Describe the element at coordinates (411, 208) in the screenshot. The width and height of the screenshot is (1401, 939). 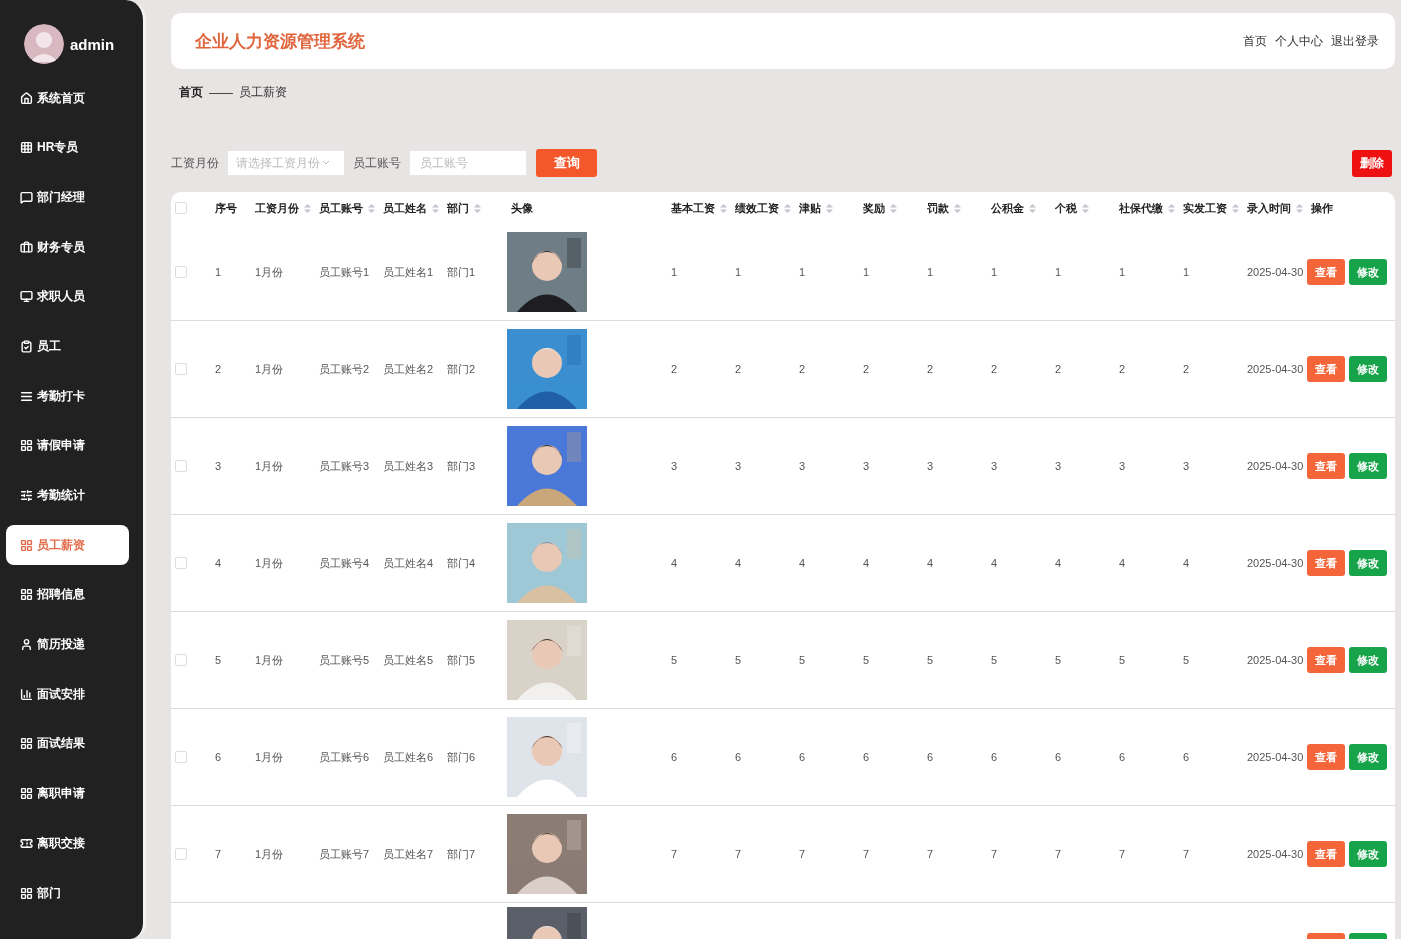
I see `column-header: 员工姓名` at that location.